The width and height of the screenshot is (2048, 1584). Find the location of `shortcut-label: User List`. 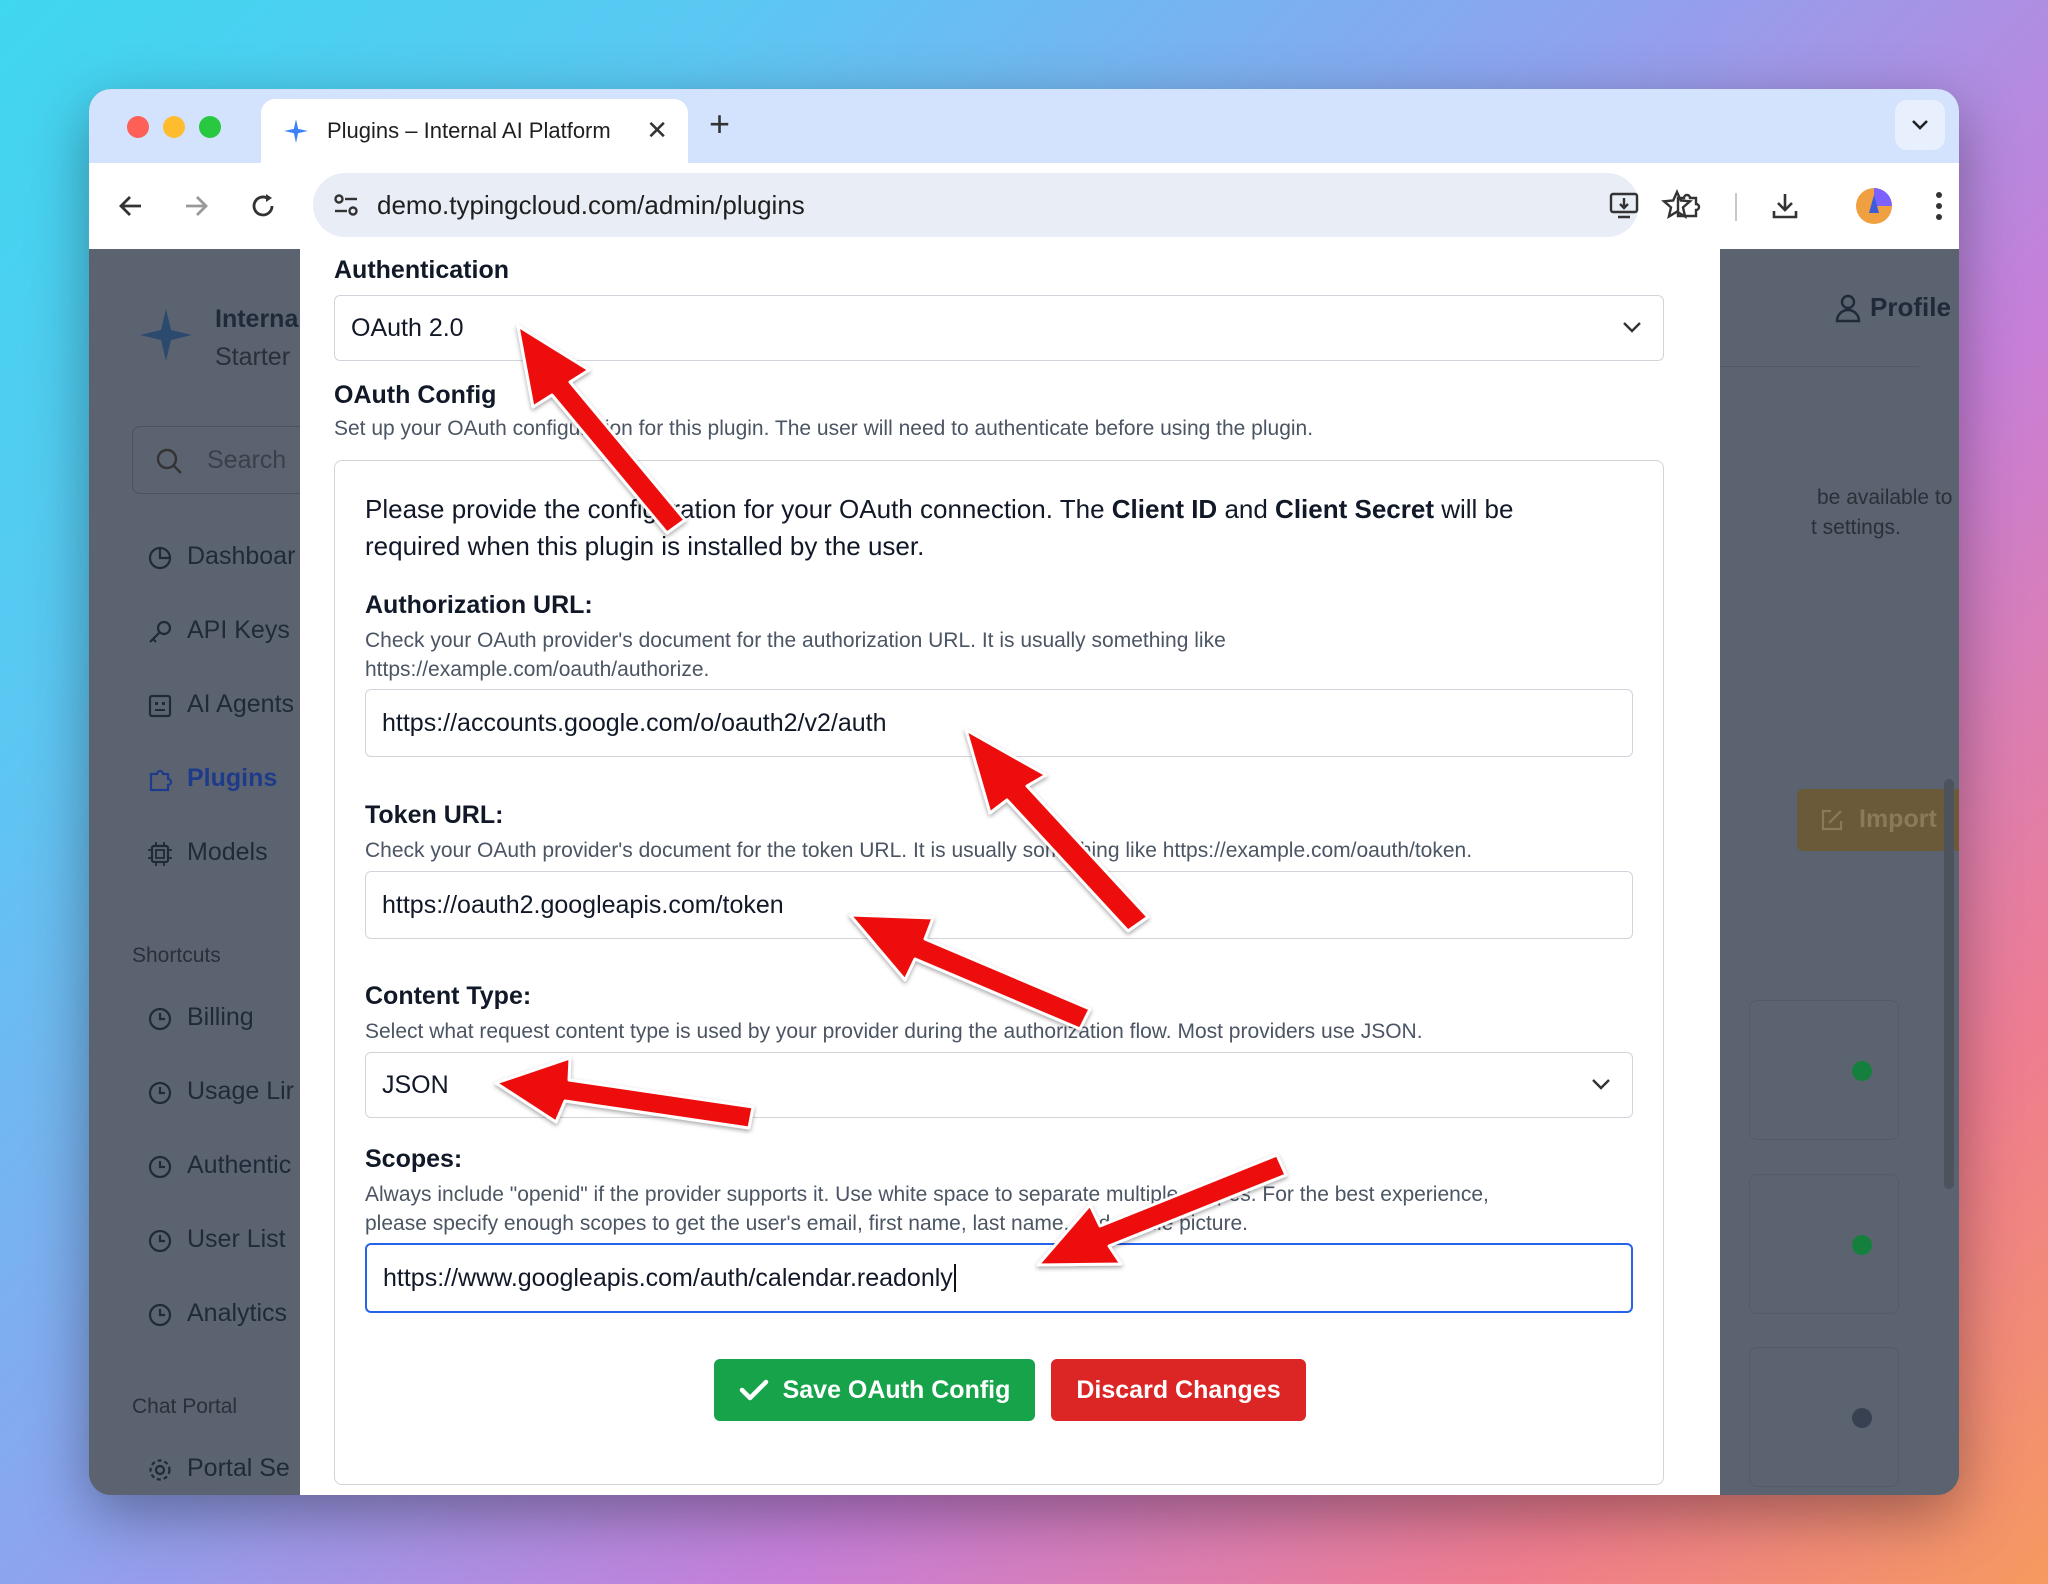

shortcut-label: User List is located at coordinates (236, 1239).